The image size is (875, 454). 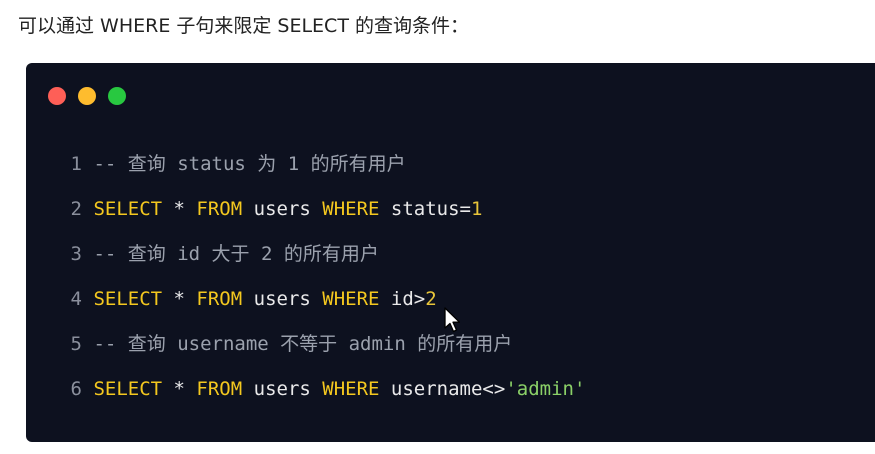 What do you see at coordinates (87, 96) in the screenshot?
I see `minimize-dot-icon` at bounding box center [87, 96].